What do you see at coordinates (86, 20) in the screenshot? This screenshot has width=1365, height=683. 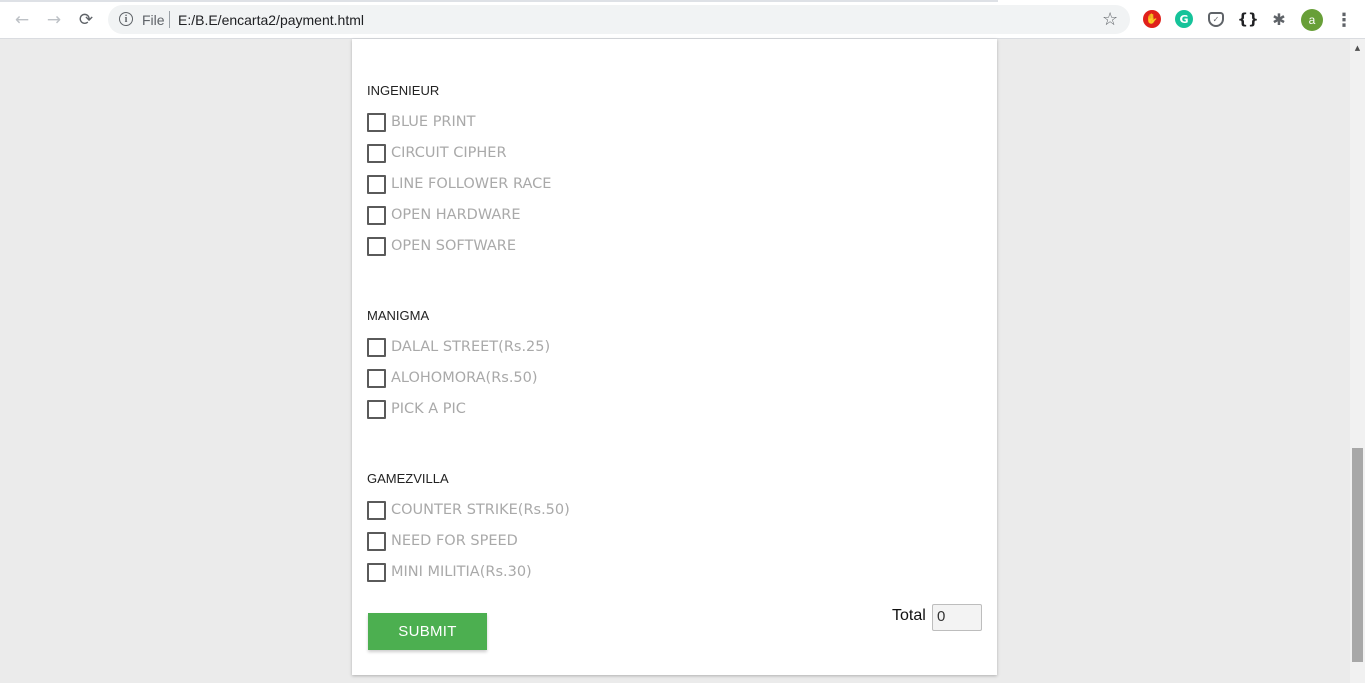 I see `reload-icon: ⟳` at bounding box center [86, 20].